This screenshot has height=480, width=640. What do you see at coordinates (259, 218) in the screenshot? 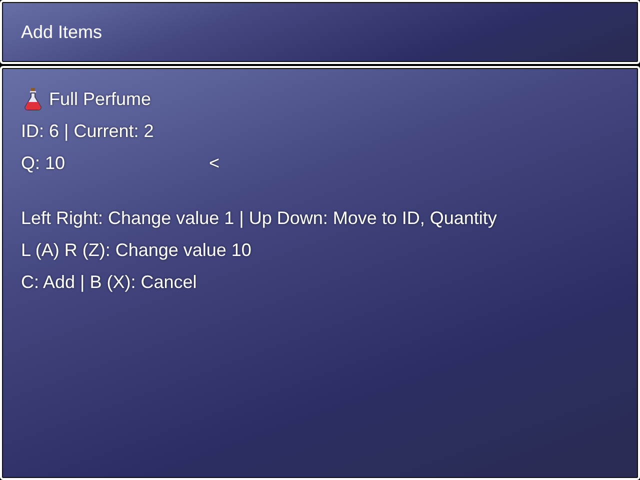
I see `help-text: Left Right: Change value 1 | Up Down: Move to ID, Quantity` at bounding box center [259, 218].